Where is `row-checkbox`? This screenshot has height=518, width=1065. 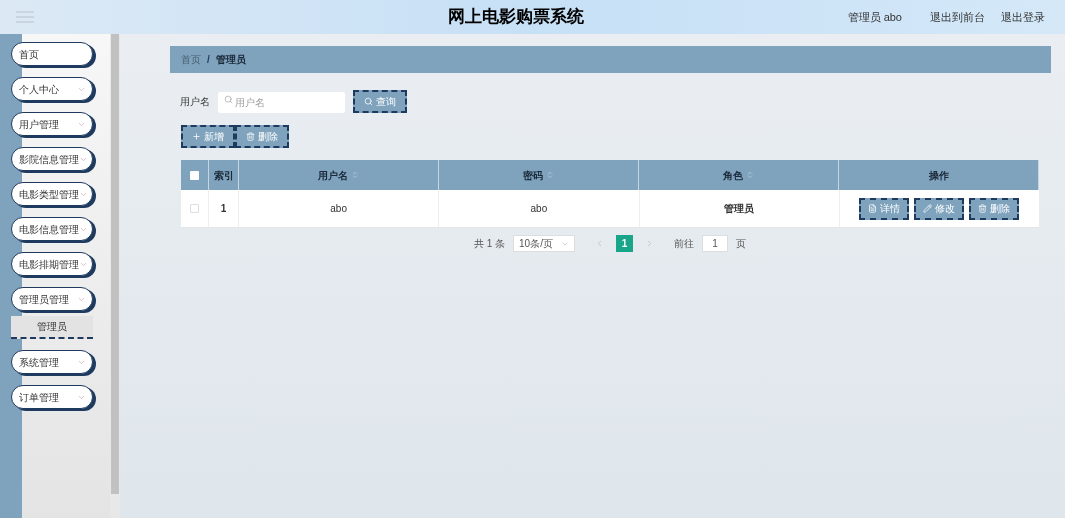
row-checkbox is located at coordinates (194, 208).